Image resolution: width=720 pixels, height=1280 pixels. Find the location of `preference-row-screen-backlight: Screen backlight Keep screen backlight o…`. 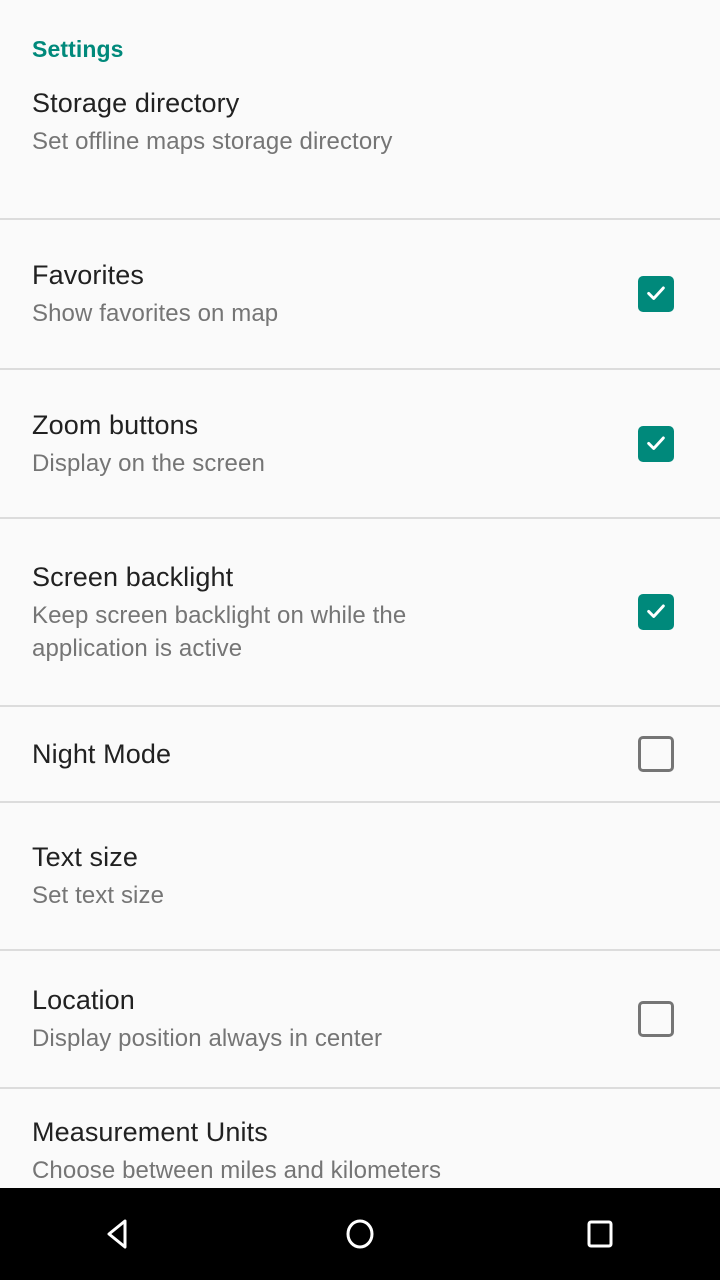

preference-row-screen-backlight: Screen backlight Keep screen backlight o… is located at coordinates (360, 612).